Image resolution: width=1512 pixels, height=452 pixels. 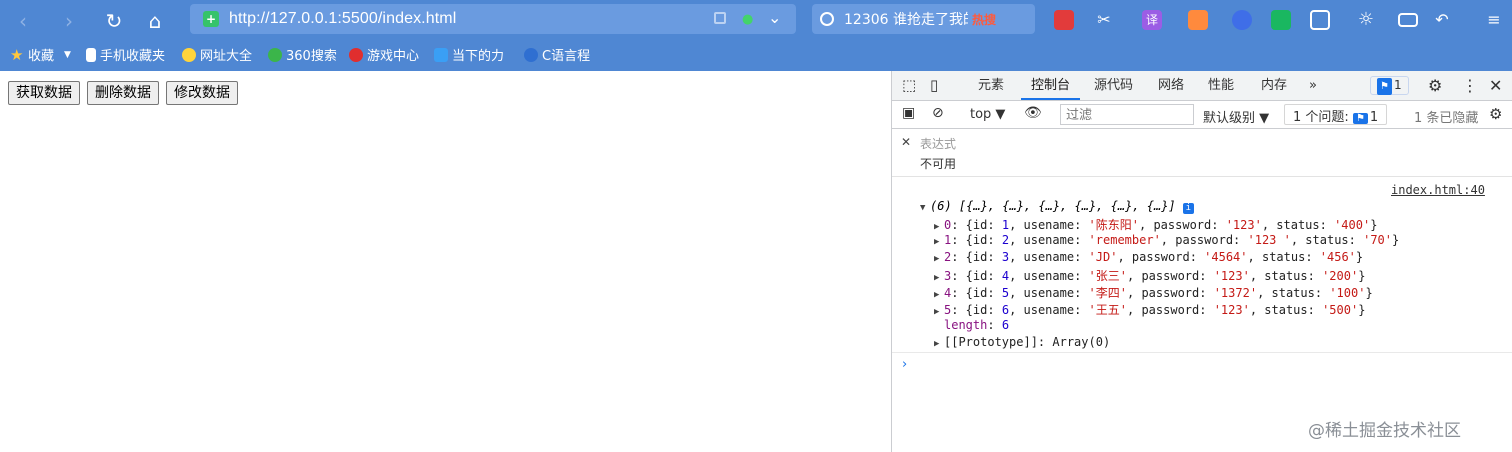 I want to click on tab-performance: 性能, so click(x=1221, y=85).